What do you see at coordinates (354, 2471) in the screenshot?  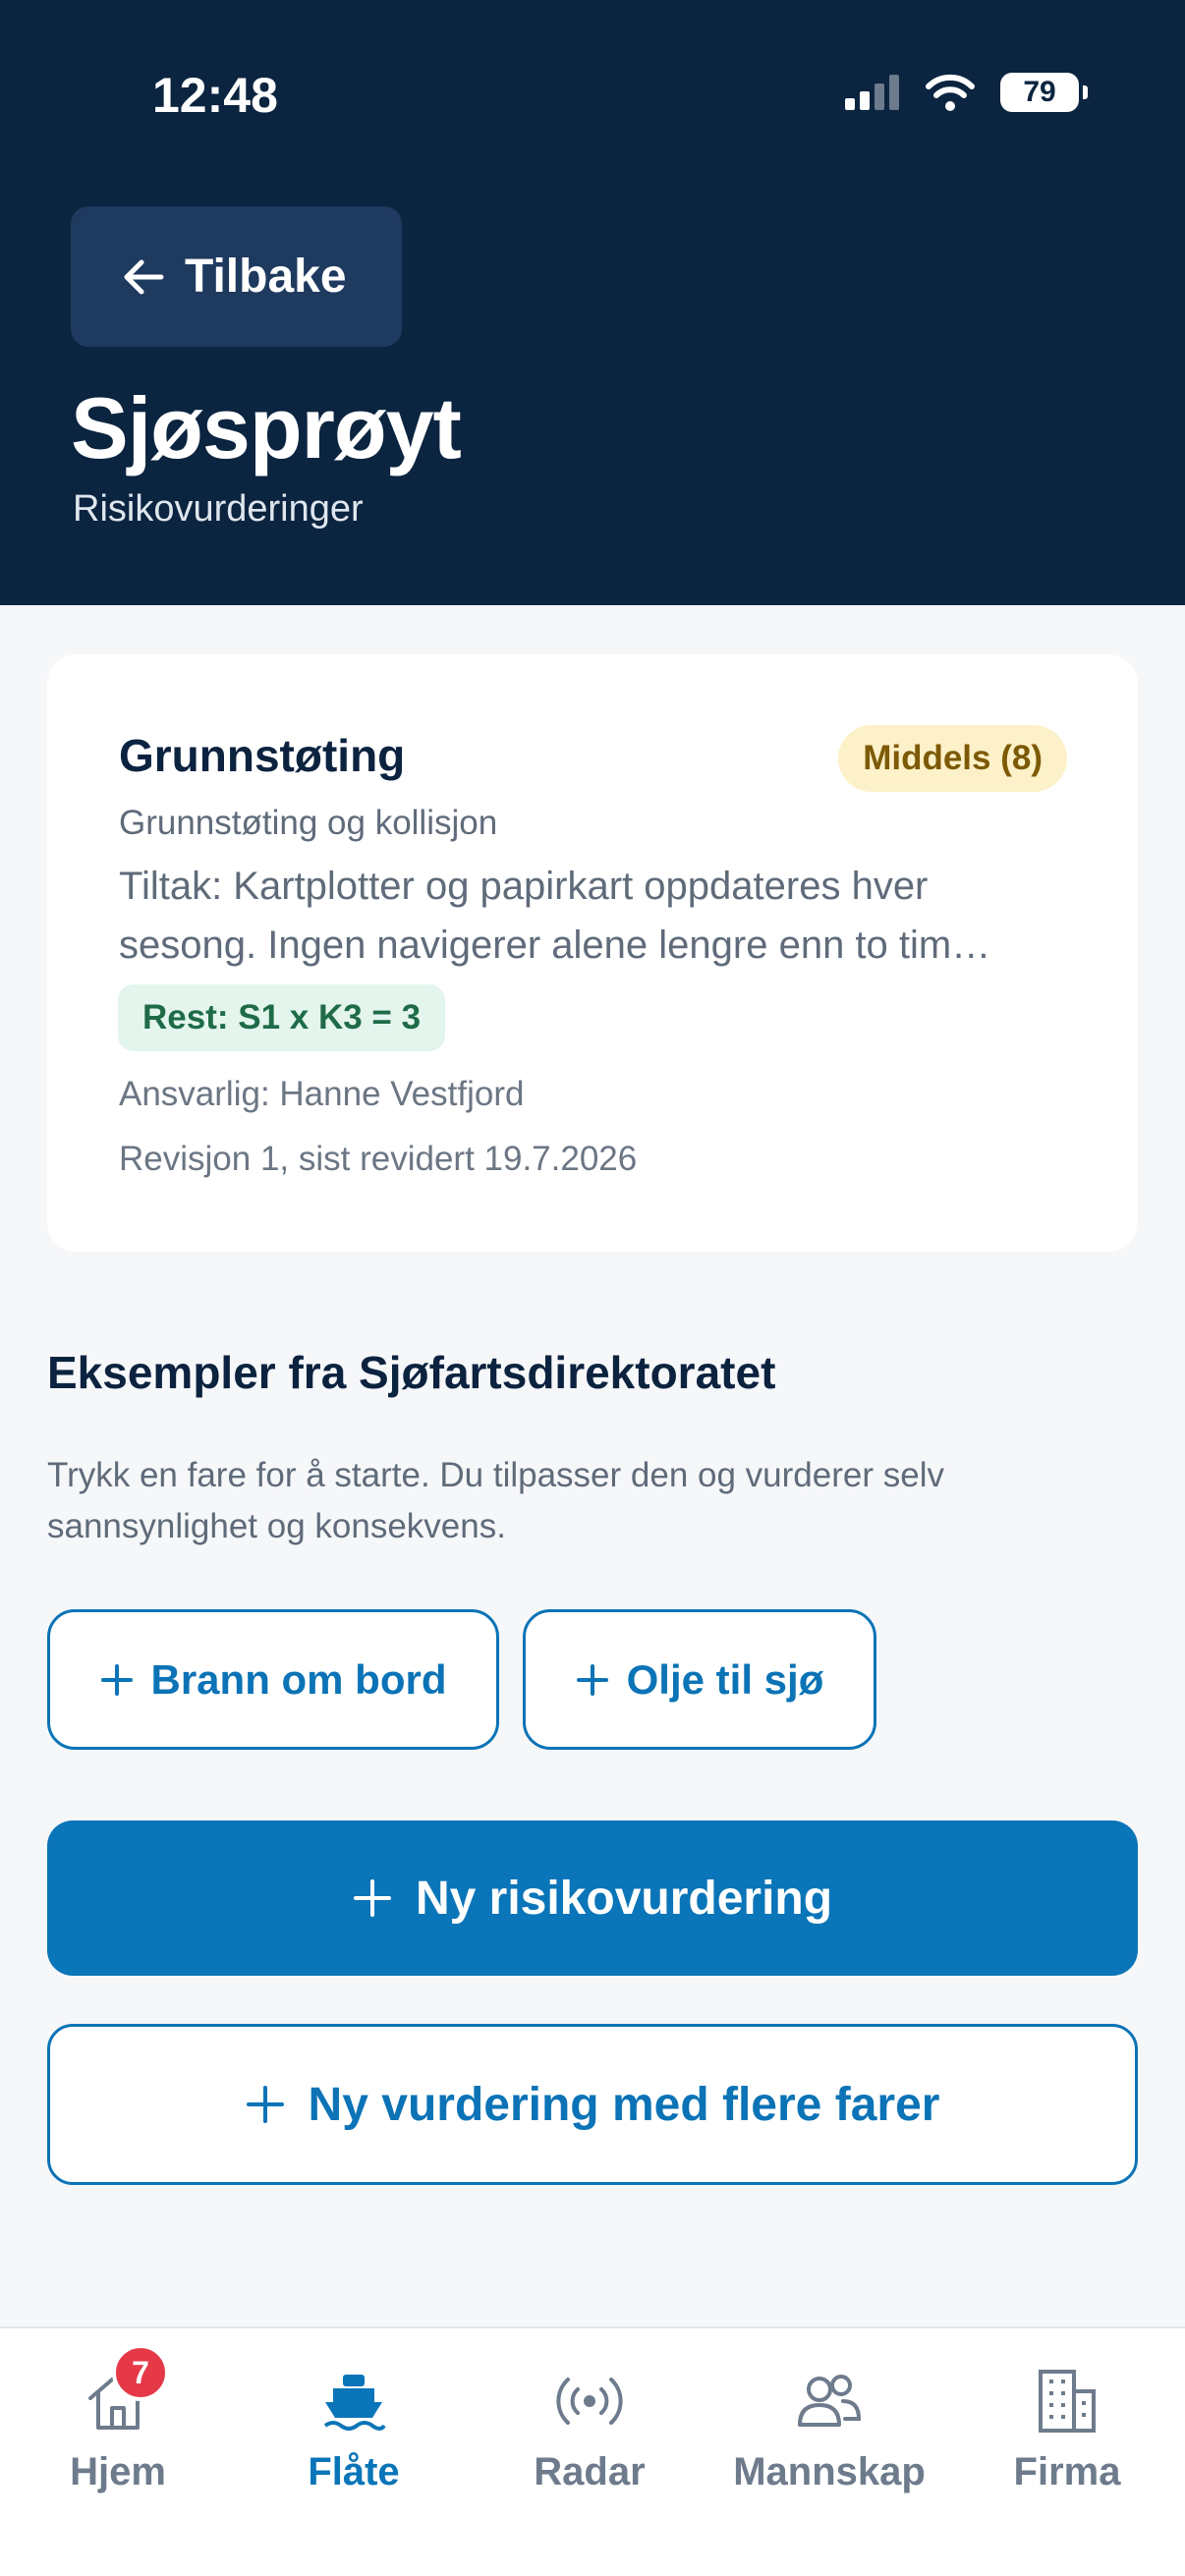 I see `tab-label: Flåte` at bounding box center [354, 2471].